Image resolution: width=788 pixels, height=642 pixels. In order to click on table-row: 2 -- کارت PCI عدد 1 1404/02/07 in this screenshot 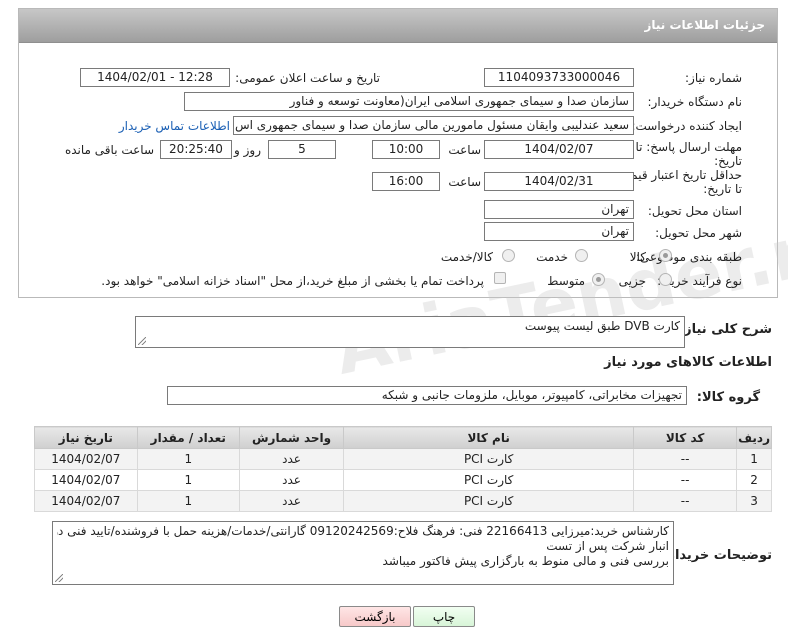, I will do `click(403, 480)`.